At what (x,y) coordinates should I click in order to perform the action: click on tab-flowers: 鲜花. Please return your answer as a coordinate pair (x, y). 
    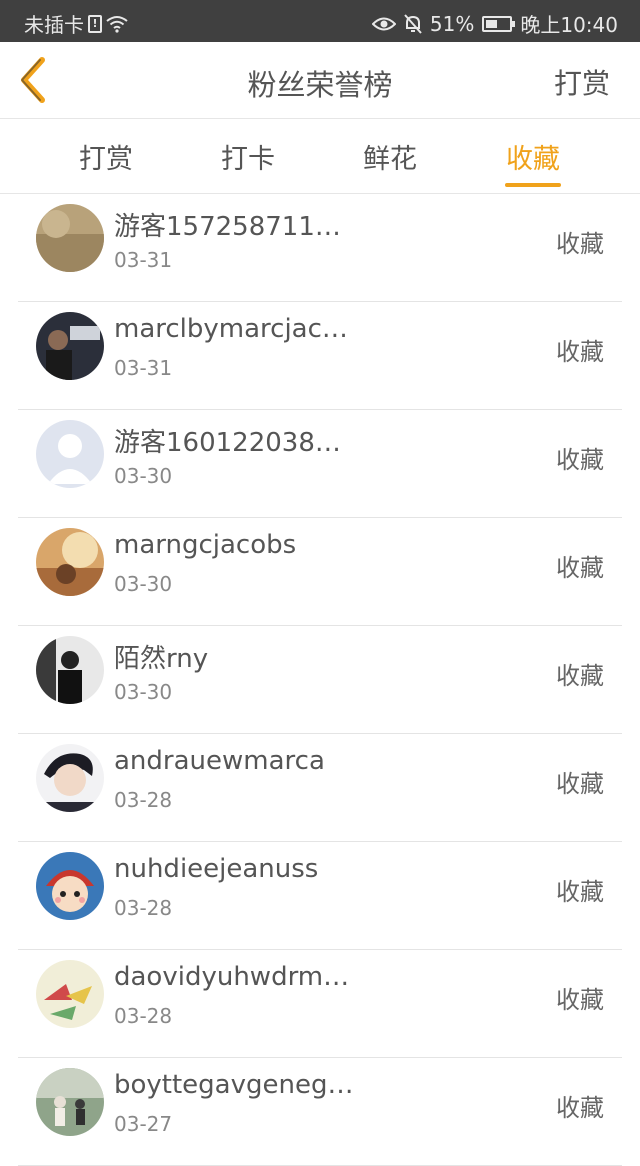
    Looking at the image, I should click on (390, 156).